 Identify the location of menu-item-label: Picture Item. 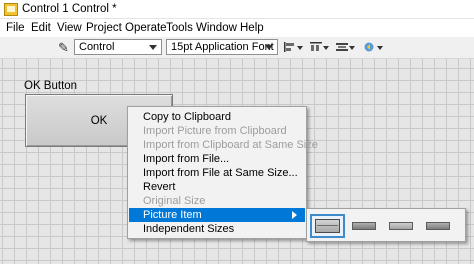
(172, 215).